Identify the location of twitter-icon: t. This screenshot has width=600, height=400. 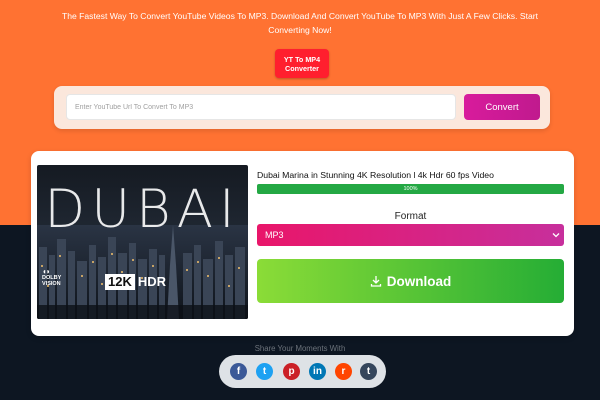
(264, 371).